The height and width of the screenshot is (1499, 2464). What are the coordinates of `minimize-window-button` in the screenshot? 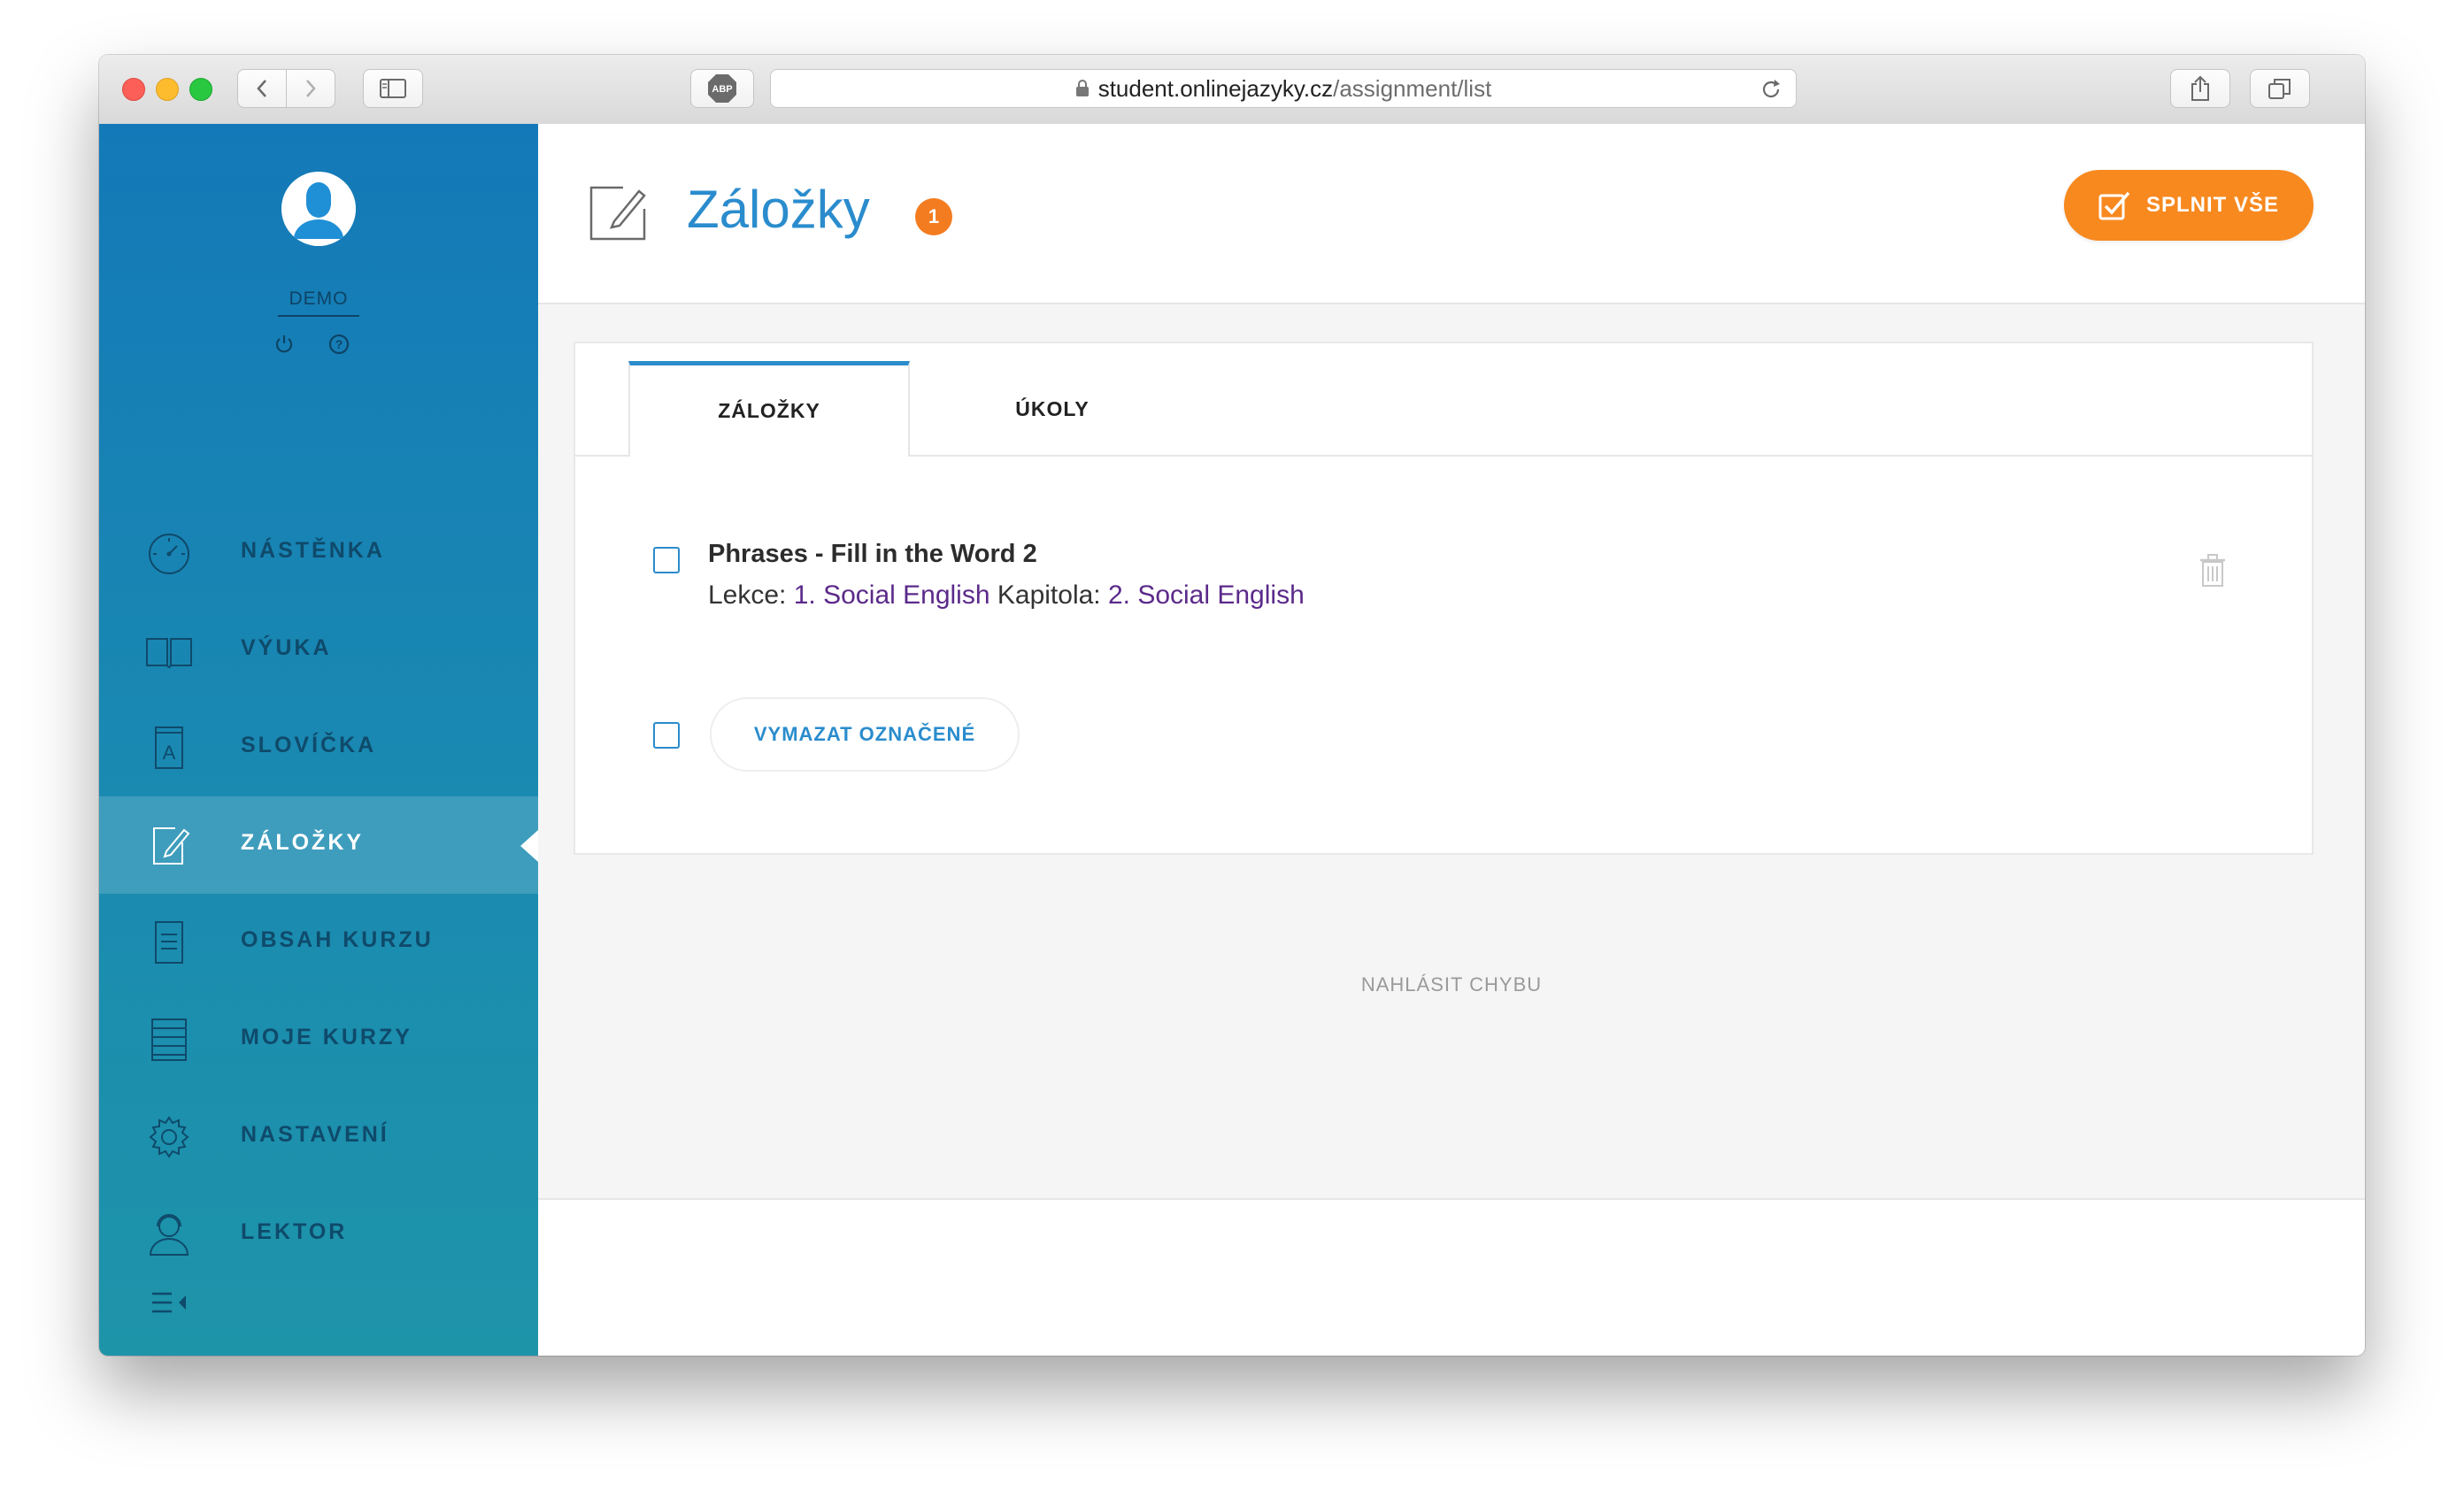 It's located at (168, 89).